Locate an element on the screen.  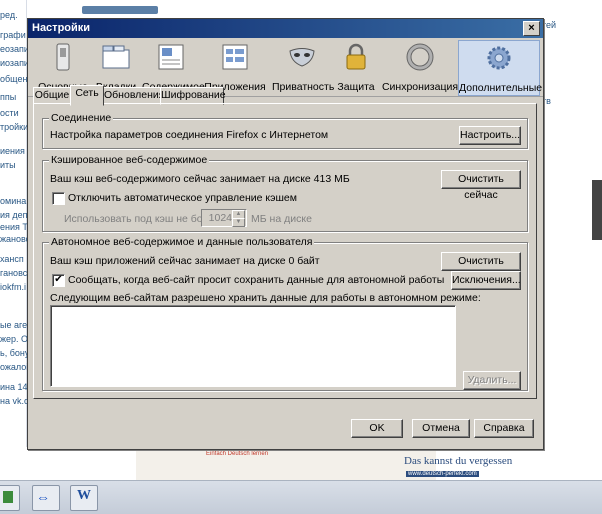
cache-limit-label: Использовать под кэш не более is located at coordinates (142, 219).